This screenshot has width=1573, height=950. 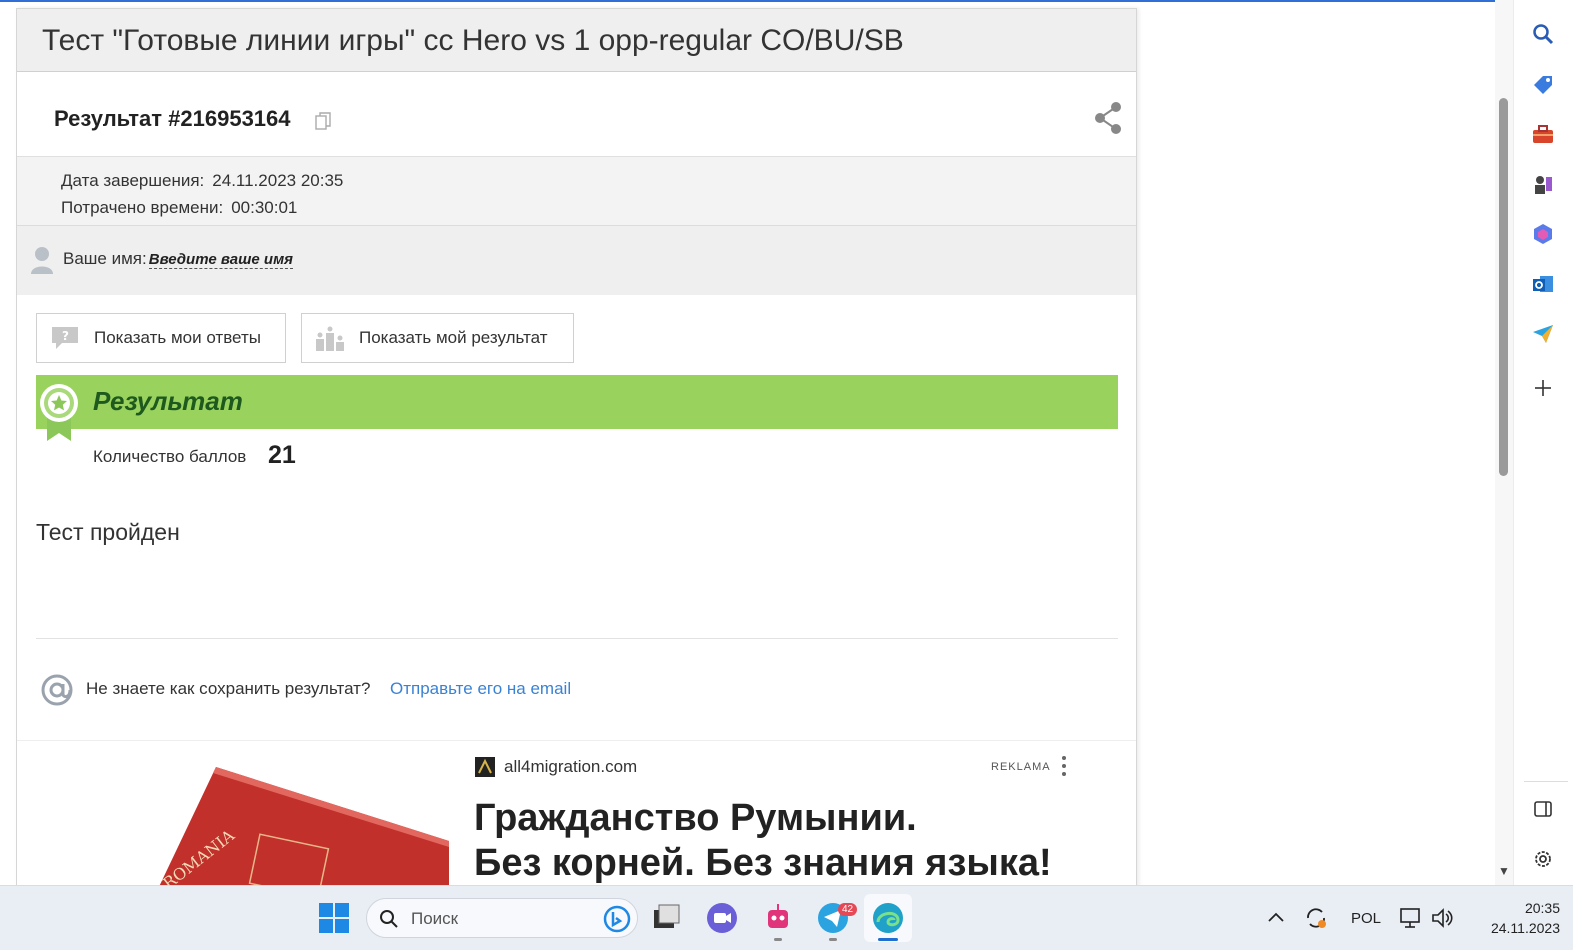 What do you see at coordinates (42, 260) in the screenshot?
I see `user-icon` at bounding box center [42, 260].